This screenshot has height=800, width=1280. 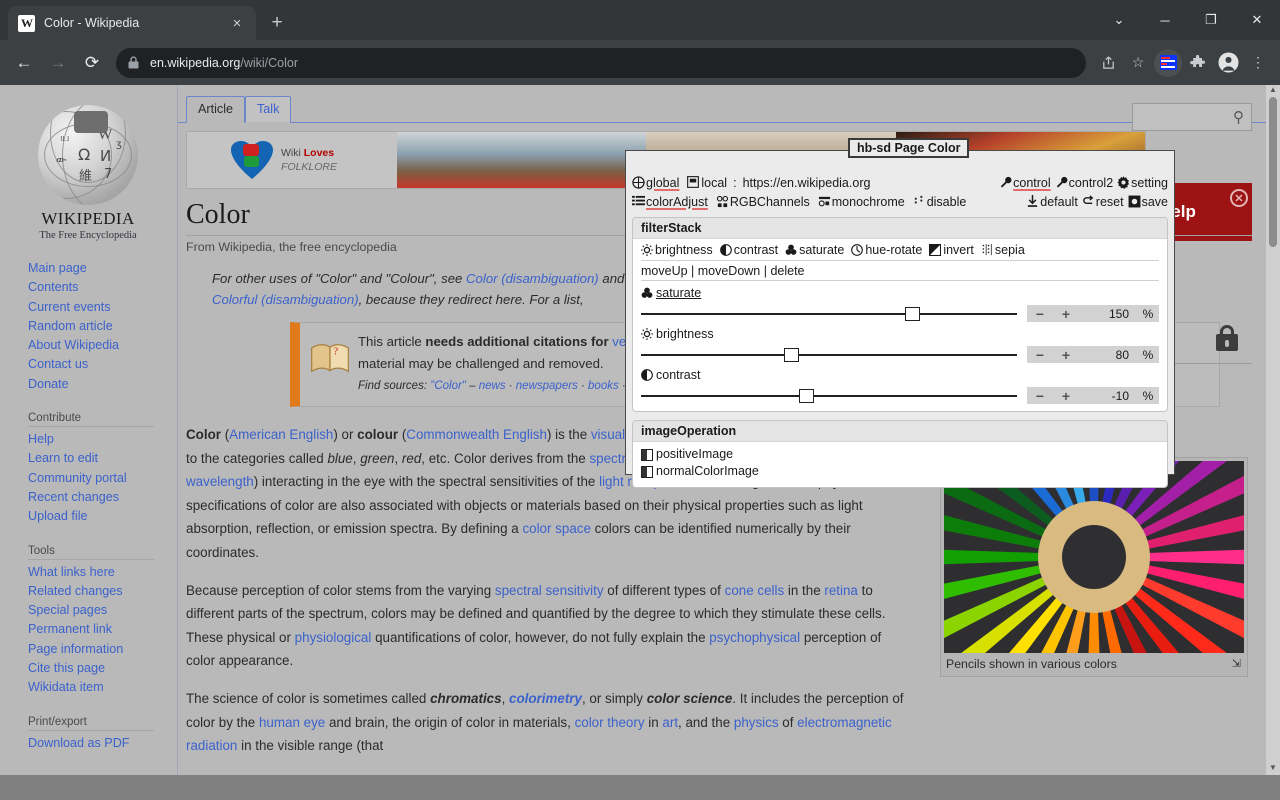 I want to click on extensions-puzzle-icon, so click(x=1198, y=63).